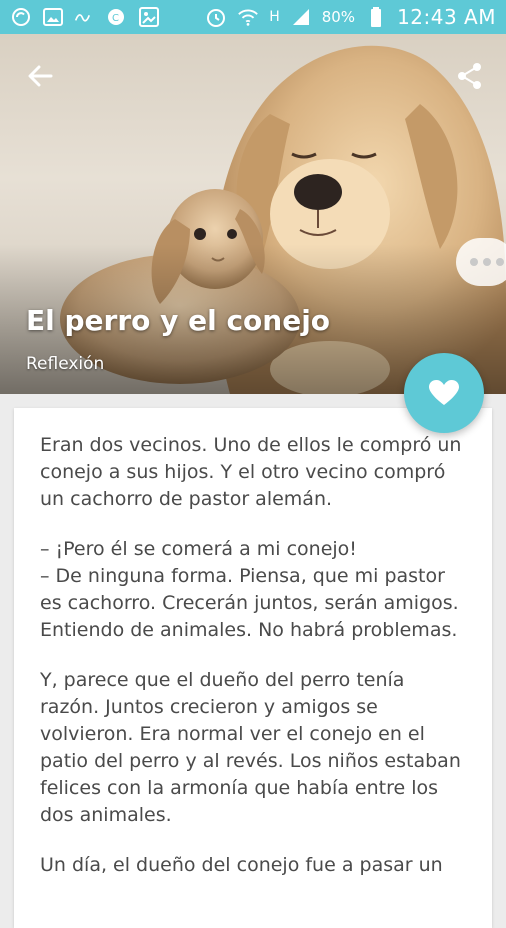 The width and height of the screenshot is (506, 928). I want to click on status-bar: C H 80% 12:43 AM, so click(253, 17).